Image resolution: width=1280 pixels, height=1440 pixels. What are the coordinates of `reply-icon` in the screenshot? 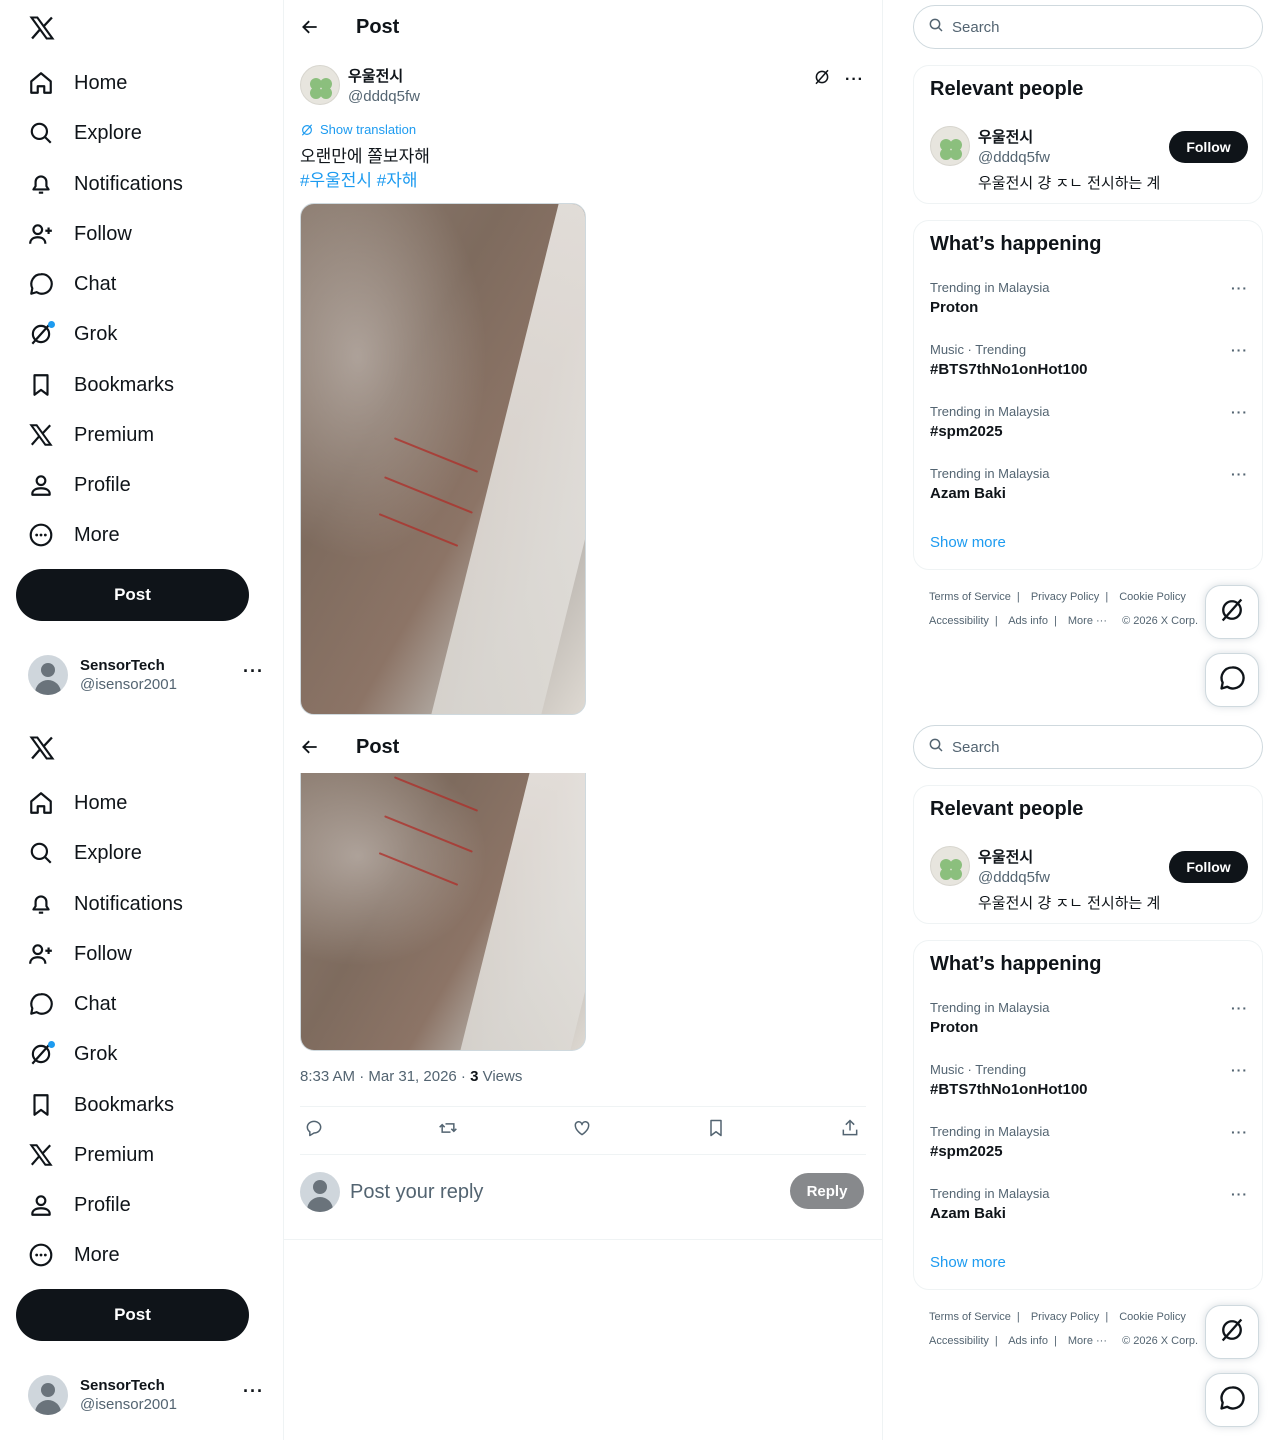 It's located at (314, 1130).